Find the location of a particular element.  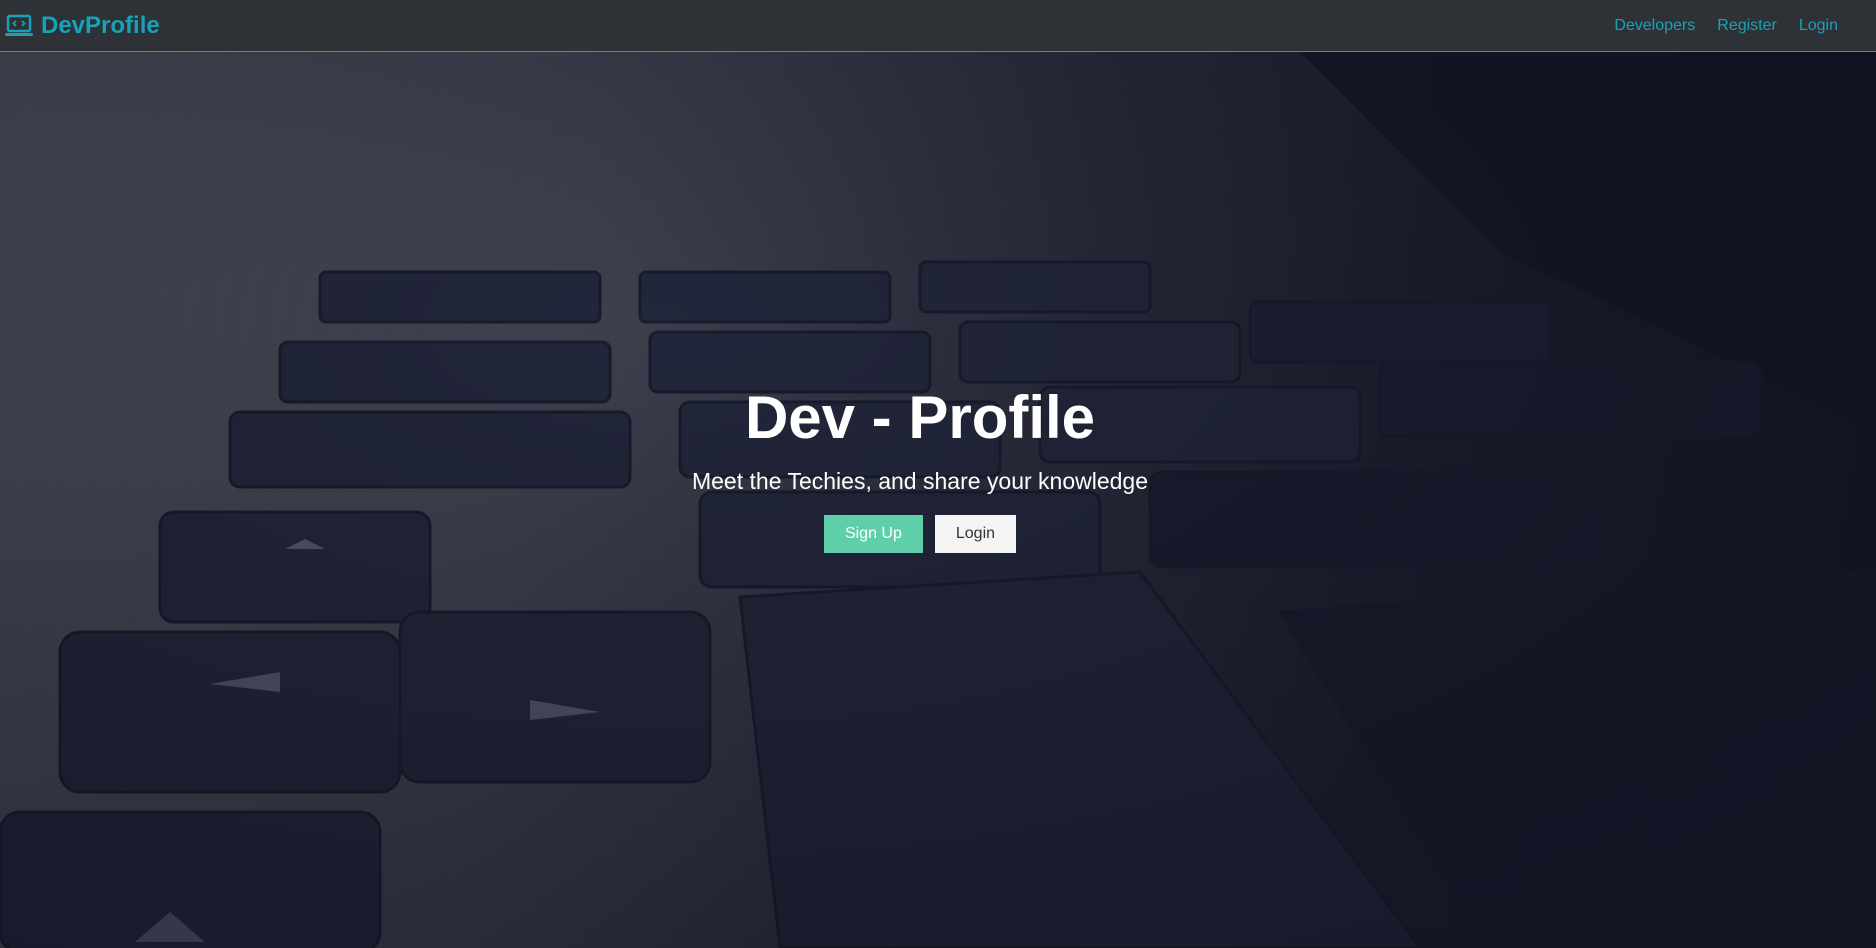

nav-links: Developers Register Login is located at coordinates (1715, 26).